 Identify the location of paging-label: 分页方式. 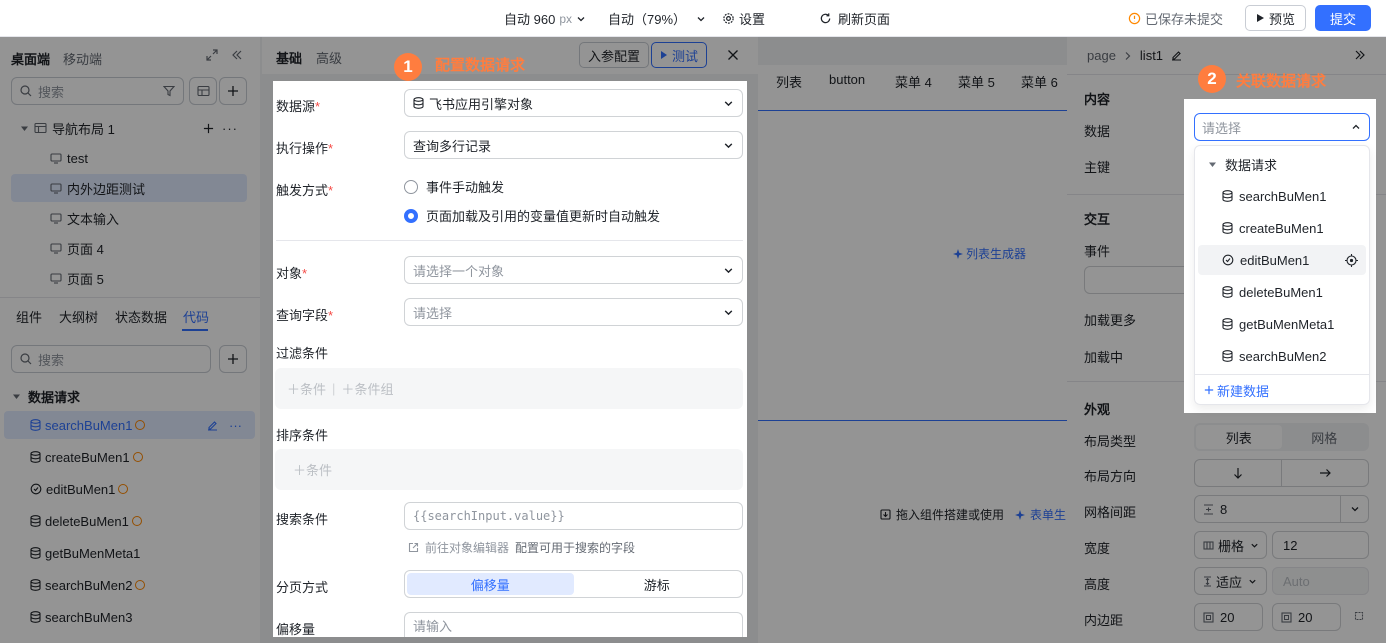
(302, 587).